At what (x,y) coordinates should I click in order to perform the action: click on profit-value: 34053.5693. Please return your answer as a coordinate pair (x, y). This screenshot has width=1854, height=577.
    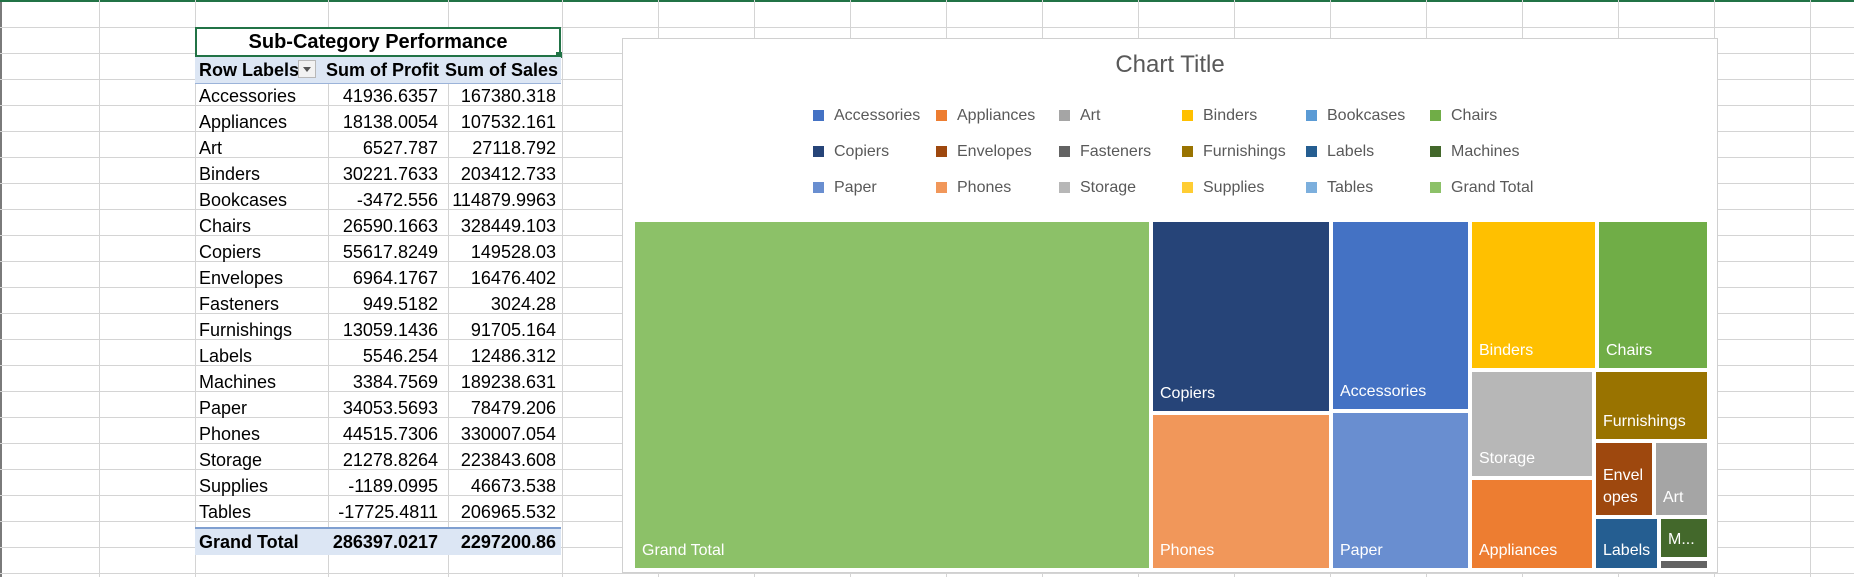
    Looking at the image, I should click on (390, 408).